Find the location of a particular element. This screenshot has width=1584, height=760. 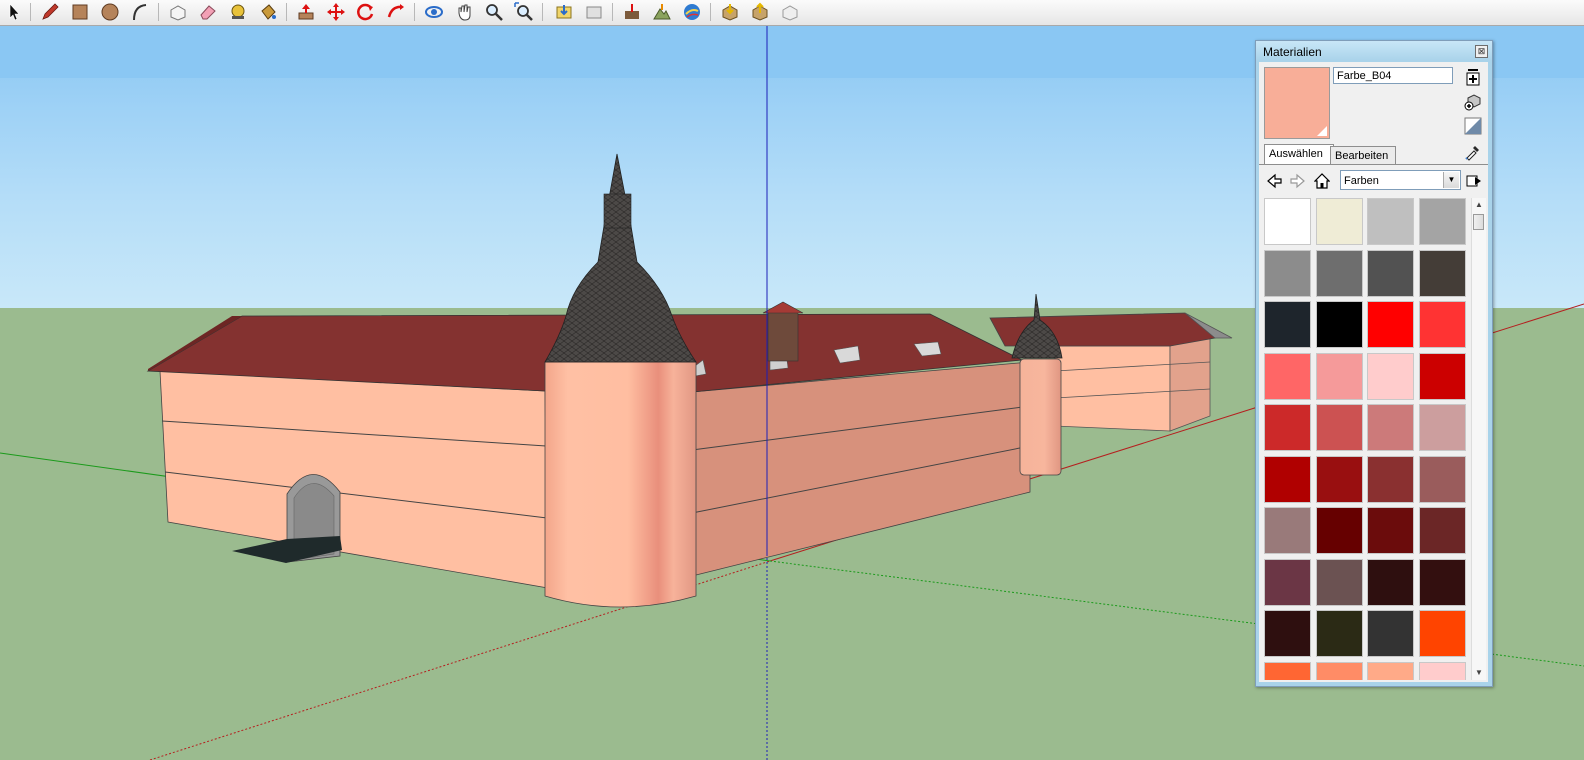

rectangle-icon is located at coordinates (80, 12).